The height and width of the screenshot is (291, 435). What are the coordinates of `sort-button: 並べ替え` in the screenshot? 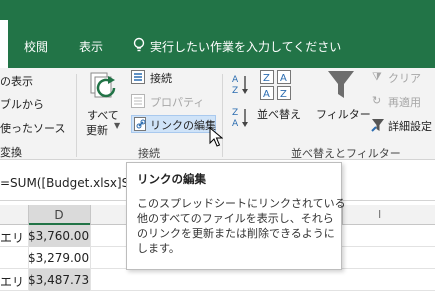 It's located at (279, 114).